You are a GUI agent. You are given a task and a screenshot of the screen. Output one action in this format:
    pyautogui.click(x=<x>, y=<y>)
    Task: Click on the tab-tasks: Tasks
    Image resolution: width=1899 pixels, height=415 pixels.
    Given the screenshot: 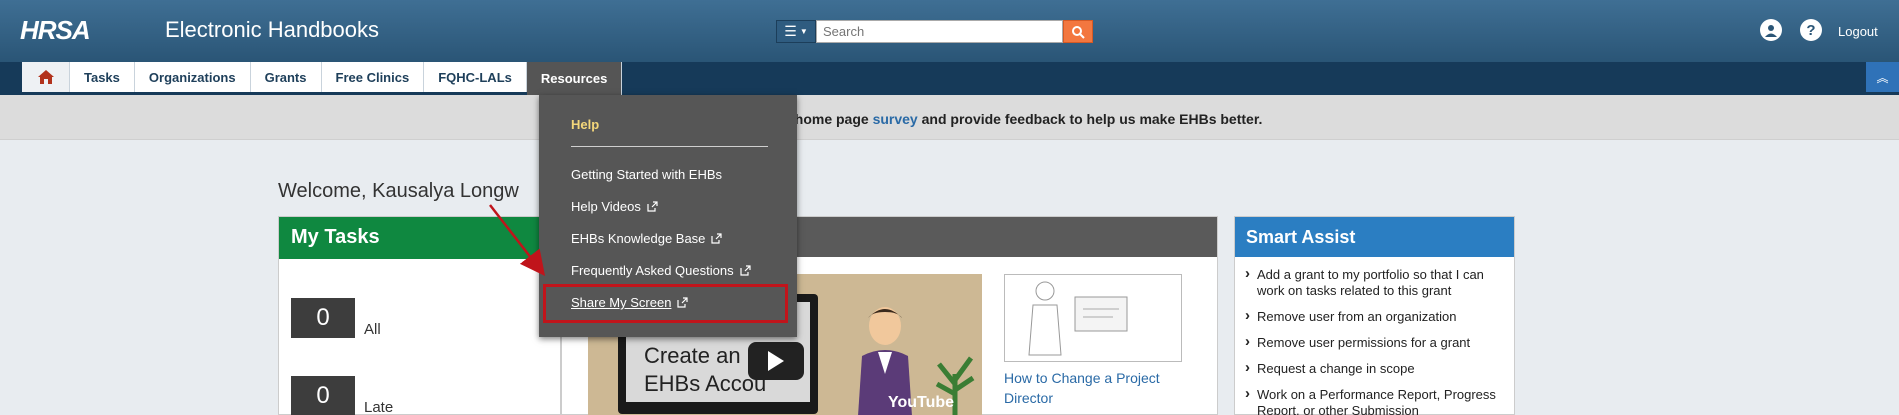 What is the action you would take?
    pyautogui.click(x=102, y=77)
    